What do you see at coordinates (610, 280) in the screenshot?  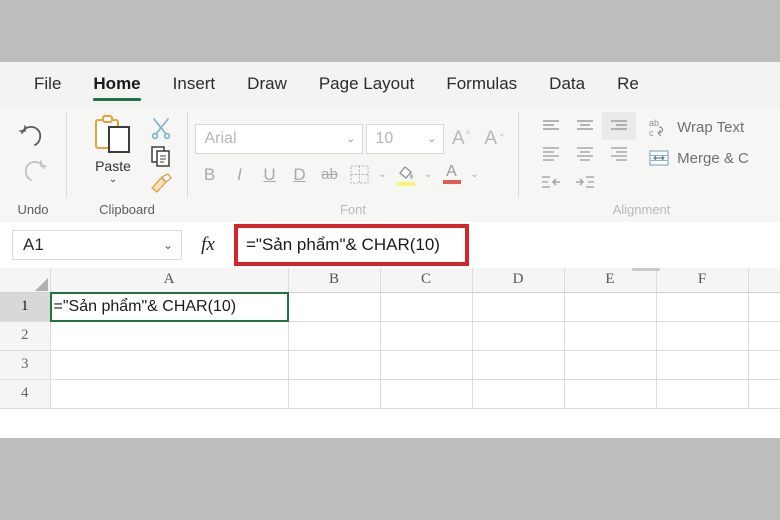 I see `column-header-e: E` at bounding box center [610, 280].